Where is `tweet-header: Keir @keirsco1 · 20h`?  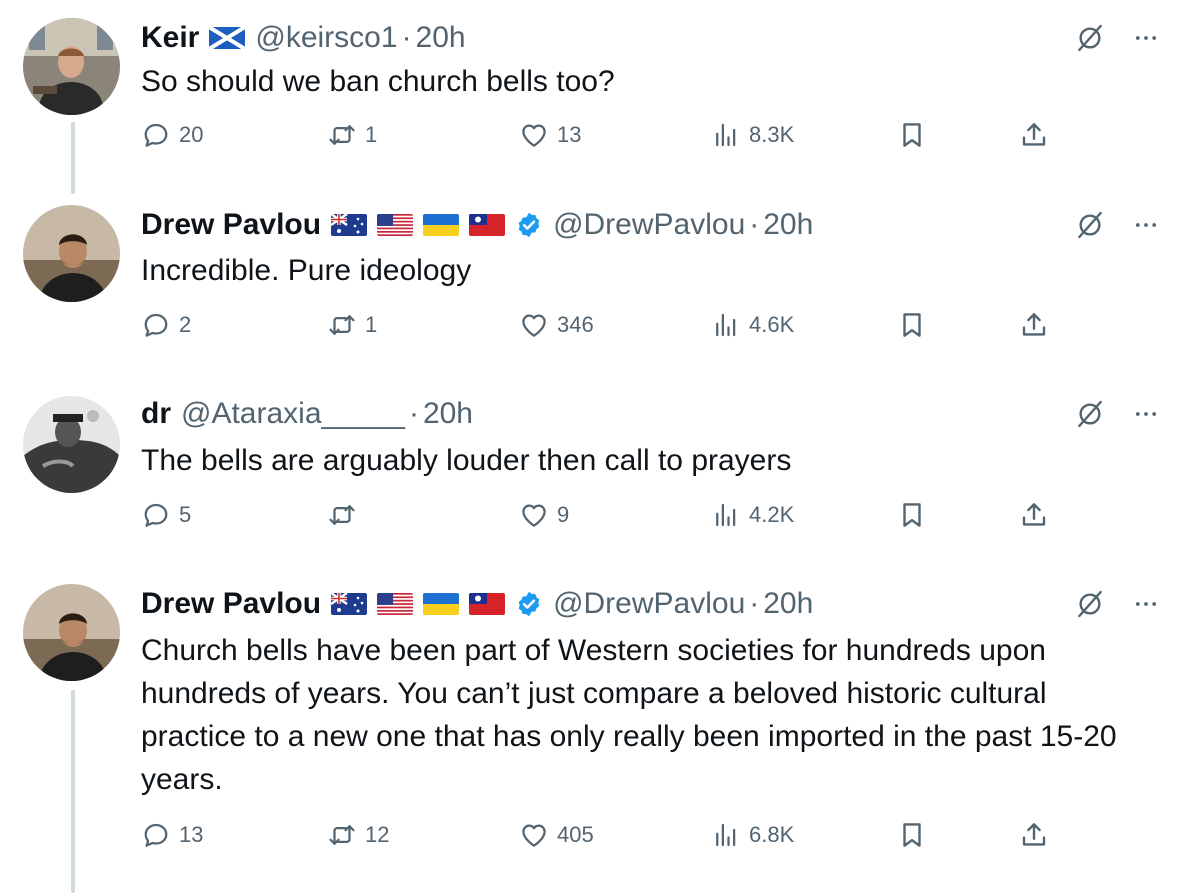
tweet-header: Keir @keirsco1 · 20h is located at coordinates (303, 38).